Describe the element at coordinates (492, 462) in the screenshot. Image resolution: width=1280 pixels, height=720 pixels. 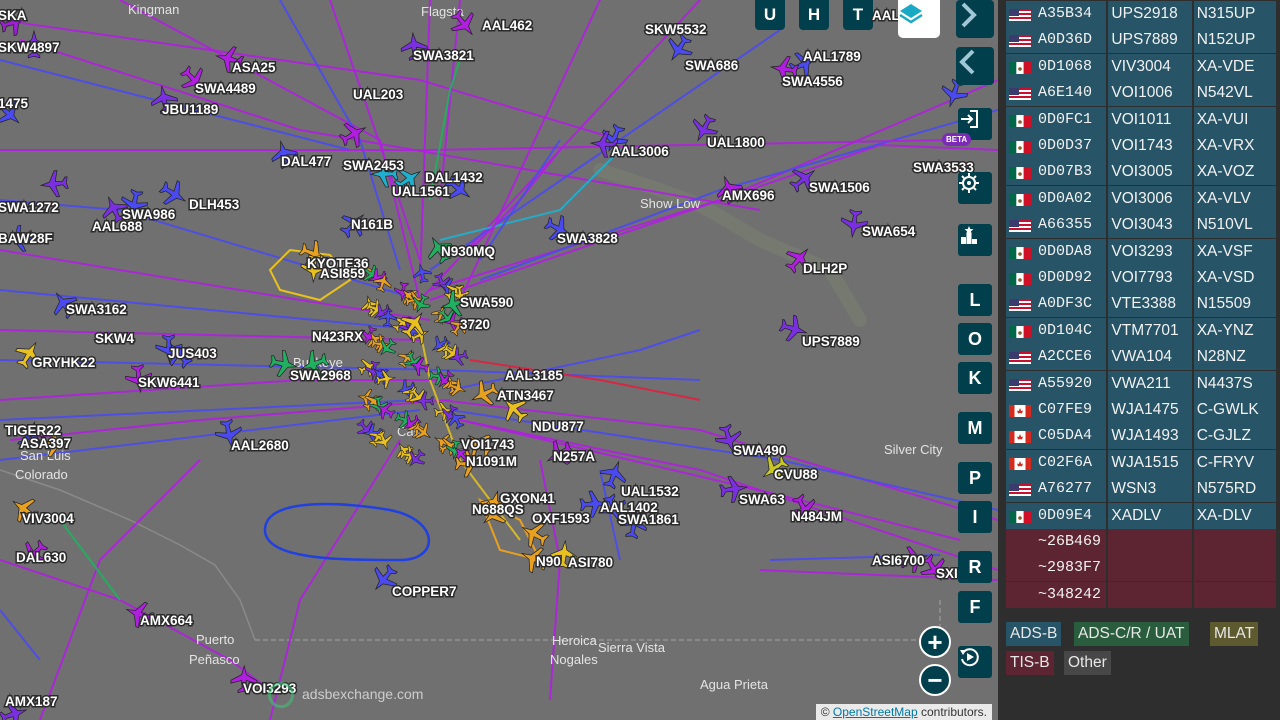
I see `aircraft-label: N1091M` at that location.